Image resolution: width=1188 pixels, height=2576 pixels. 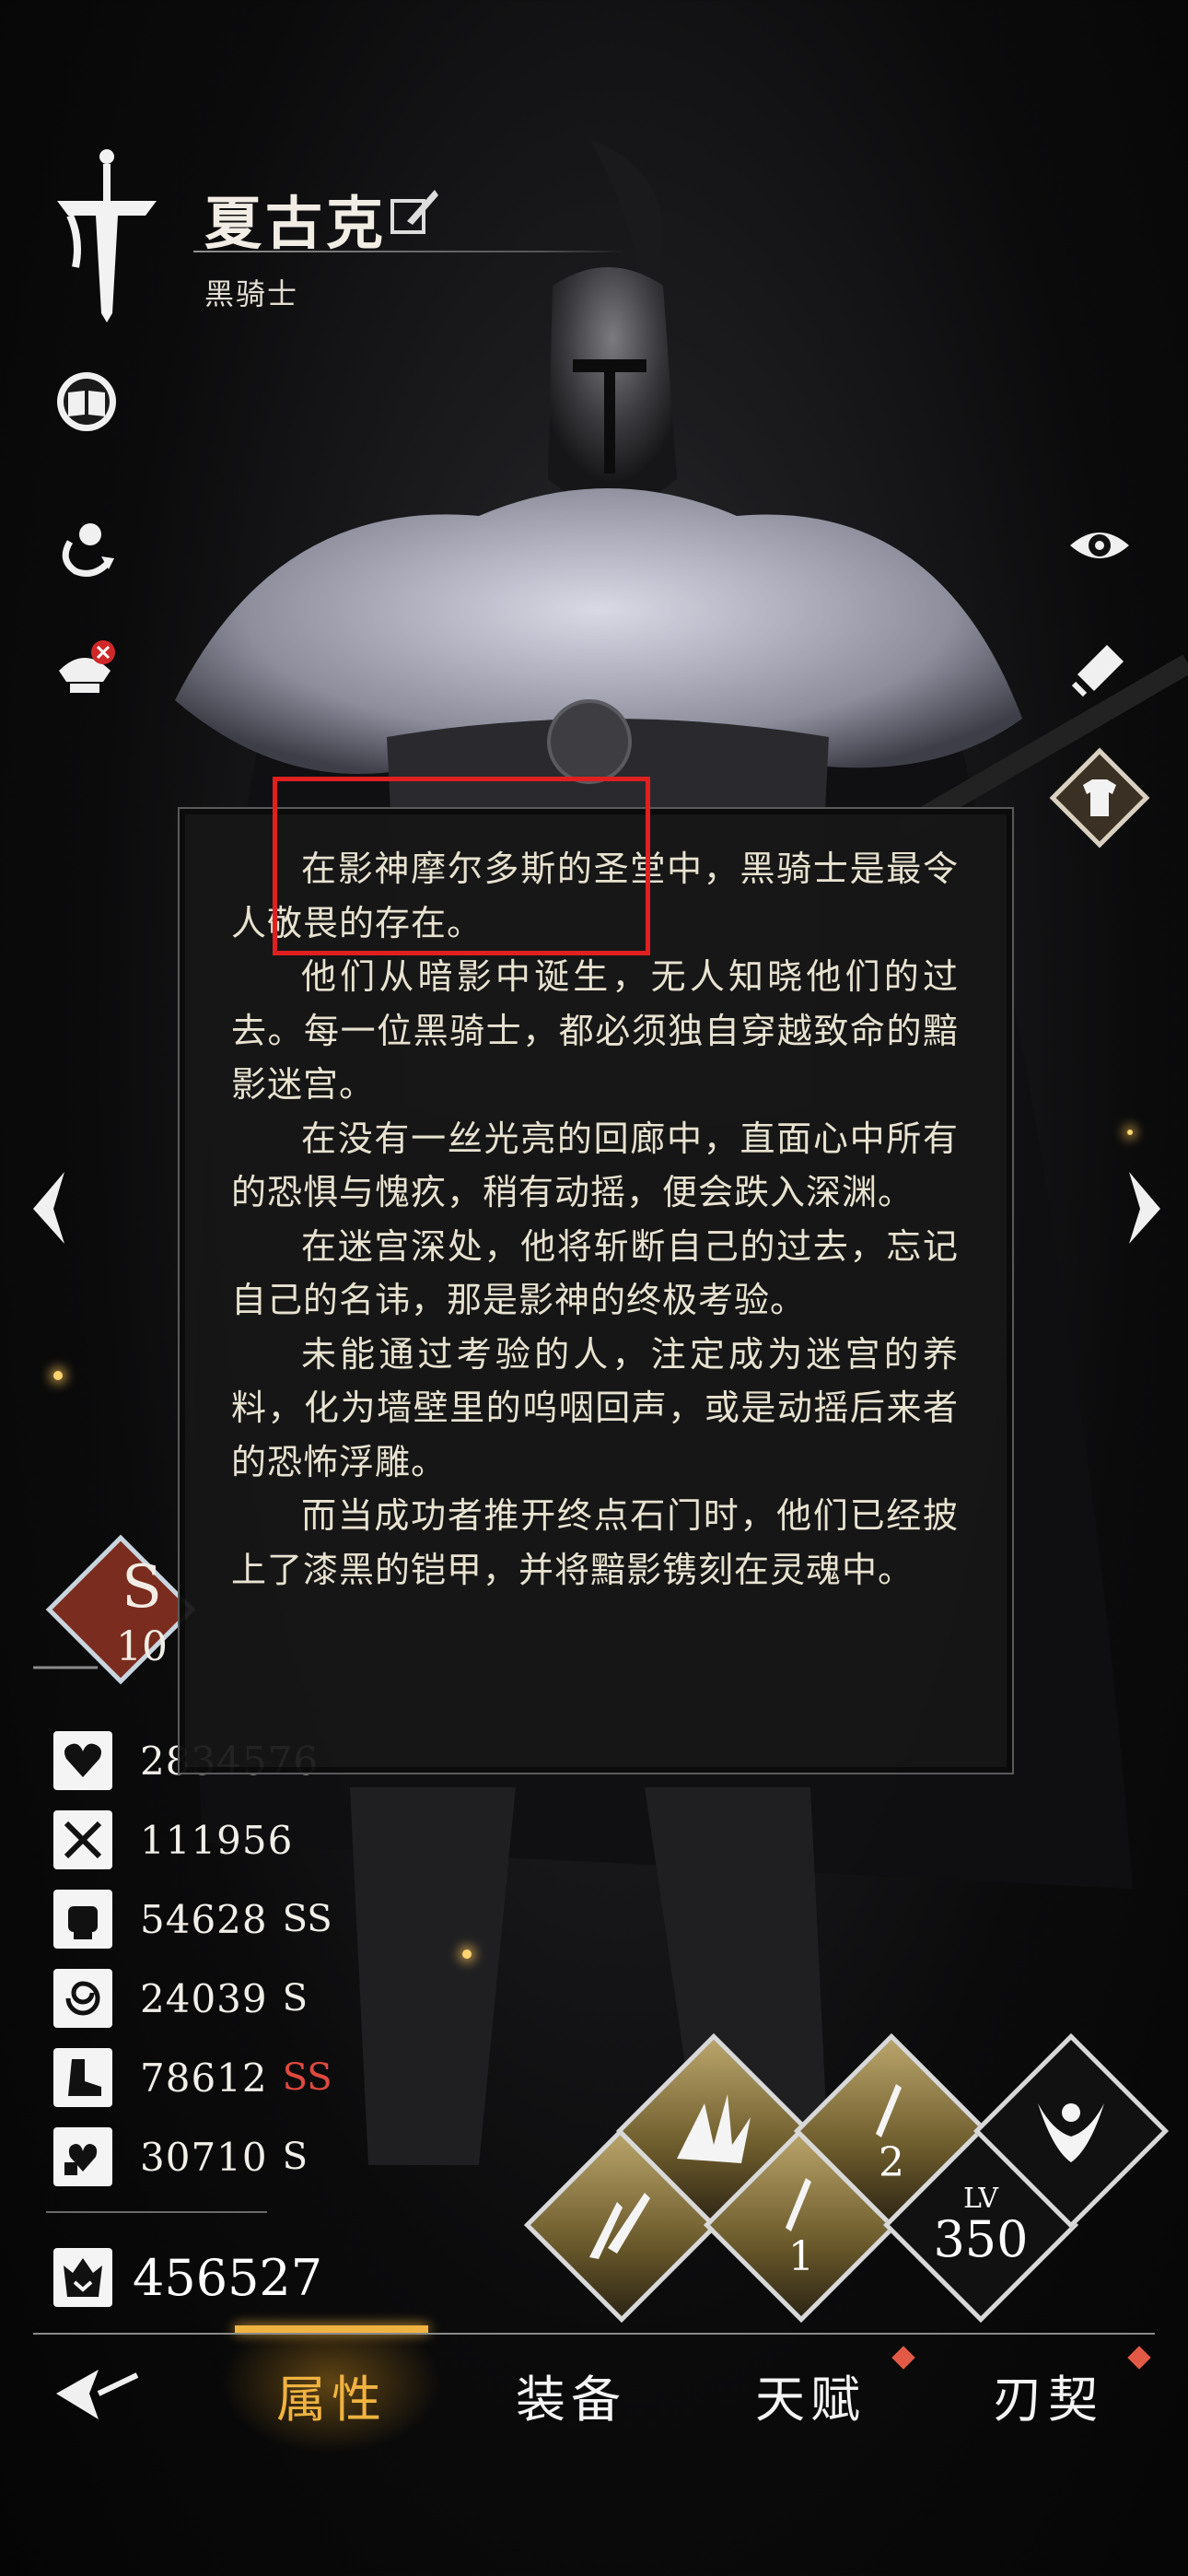 What do you see at coordinates (1099, 798) in the screenshot?
I see `outfit-diamond-icon` at bounding box center [1099, 798].